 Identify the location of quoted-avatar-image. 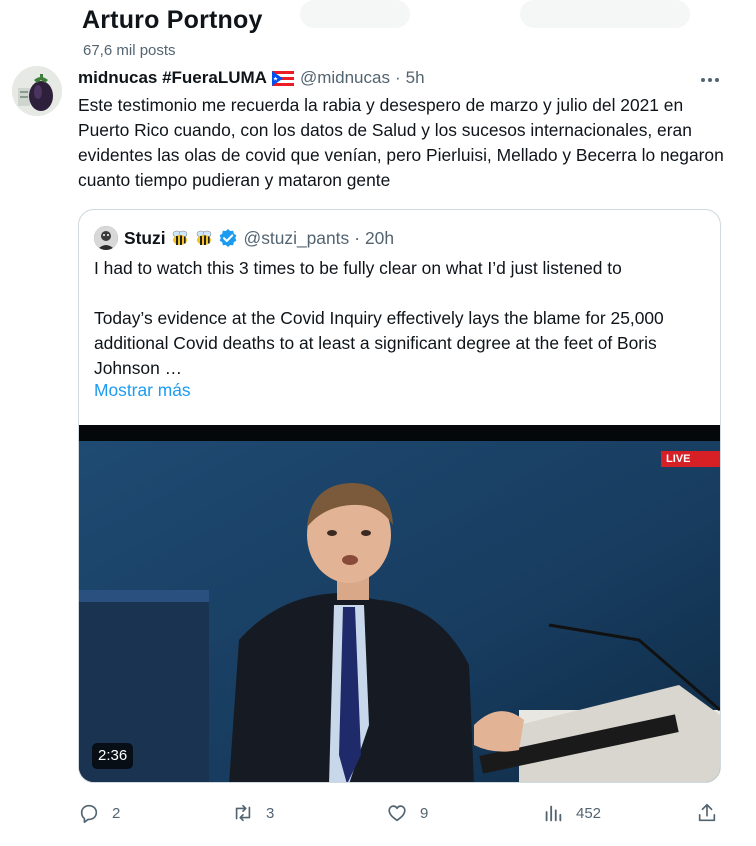
(106, 238).